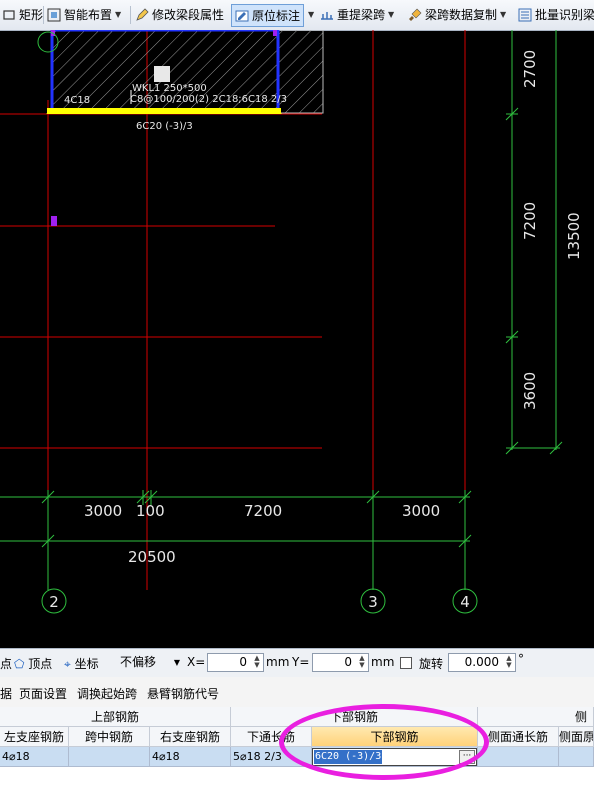 The image size is (594, 795). Describe the element at coordinates (43, 693) in the screenshot. I see `menu-item-page-setup: 页面设置` at that location.